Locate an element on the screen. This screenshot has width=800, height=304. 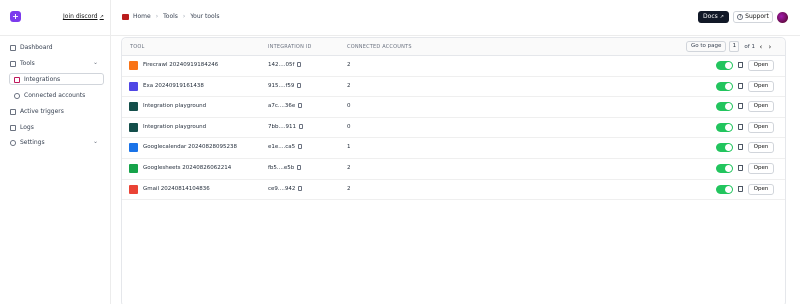
integration-id: fb5....e5b is located at coordinates (285, 168).